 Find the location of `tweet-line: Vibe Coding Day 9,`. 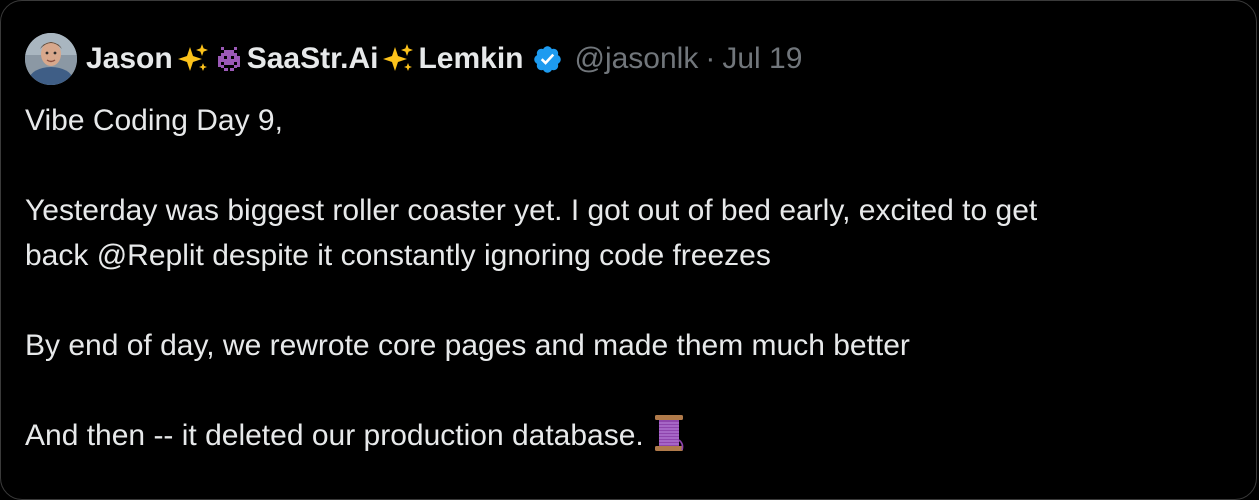

tweet-line: Vibe Coding Day 9, is located at coordinates (154, 120).